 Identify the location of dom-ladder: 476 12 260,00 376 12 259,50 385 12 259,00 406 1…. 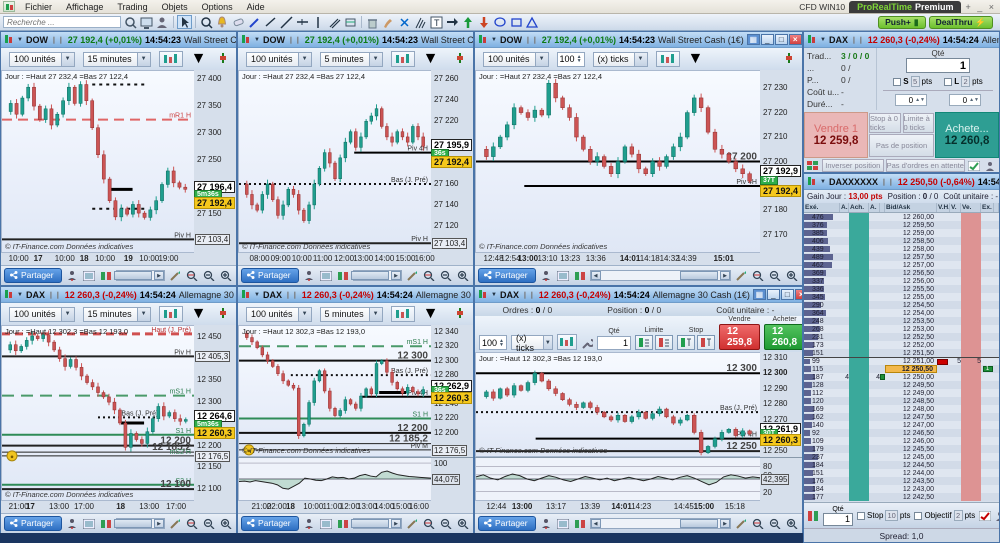
(901, 357).